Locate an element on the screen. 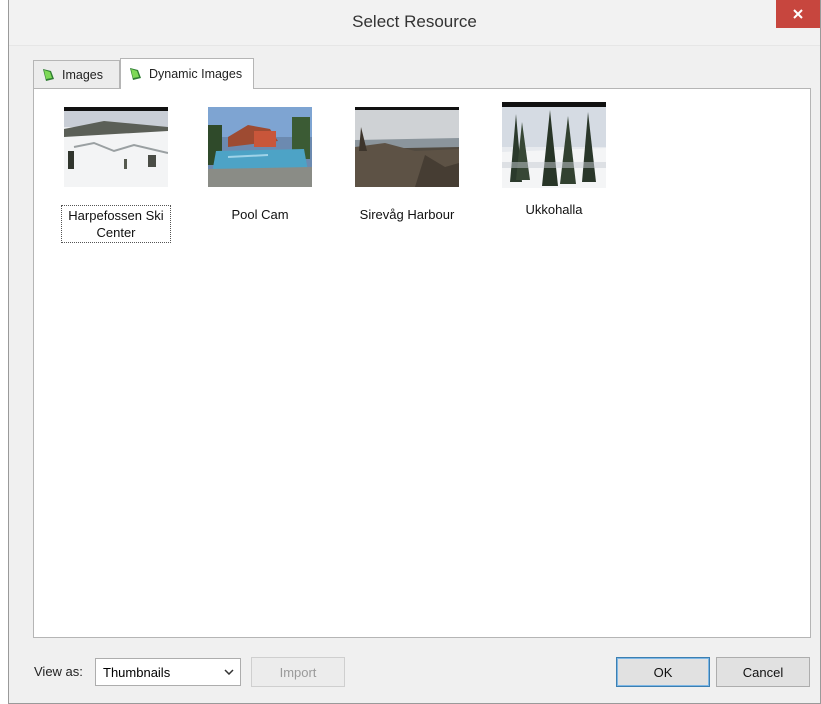  resource-item: Ukkohalla is located at coordinates (554, 160).